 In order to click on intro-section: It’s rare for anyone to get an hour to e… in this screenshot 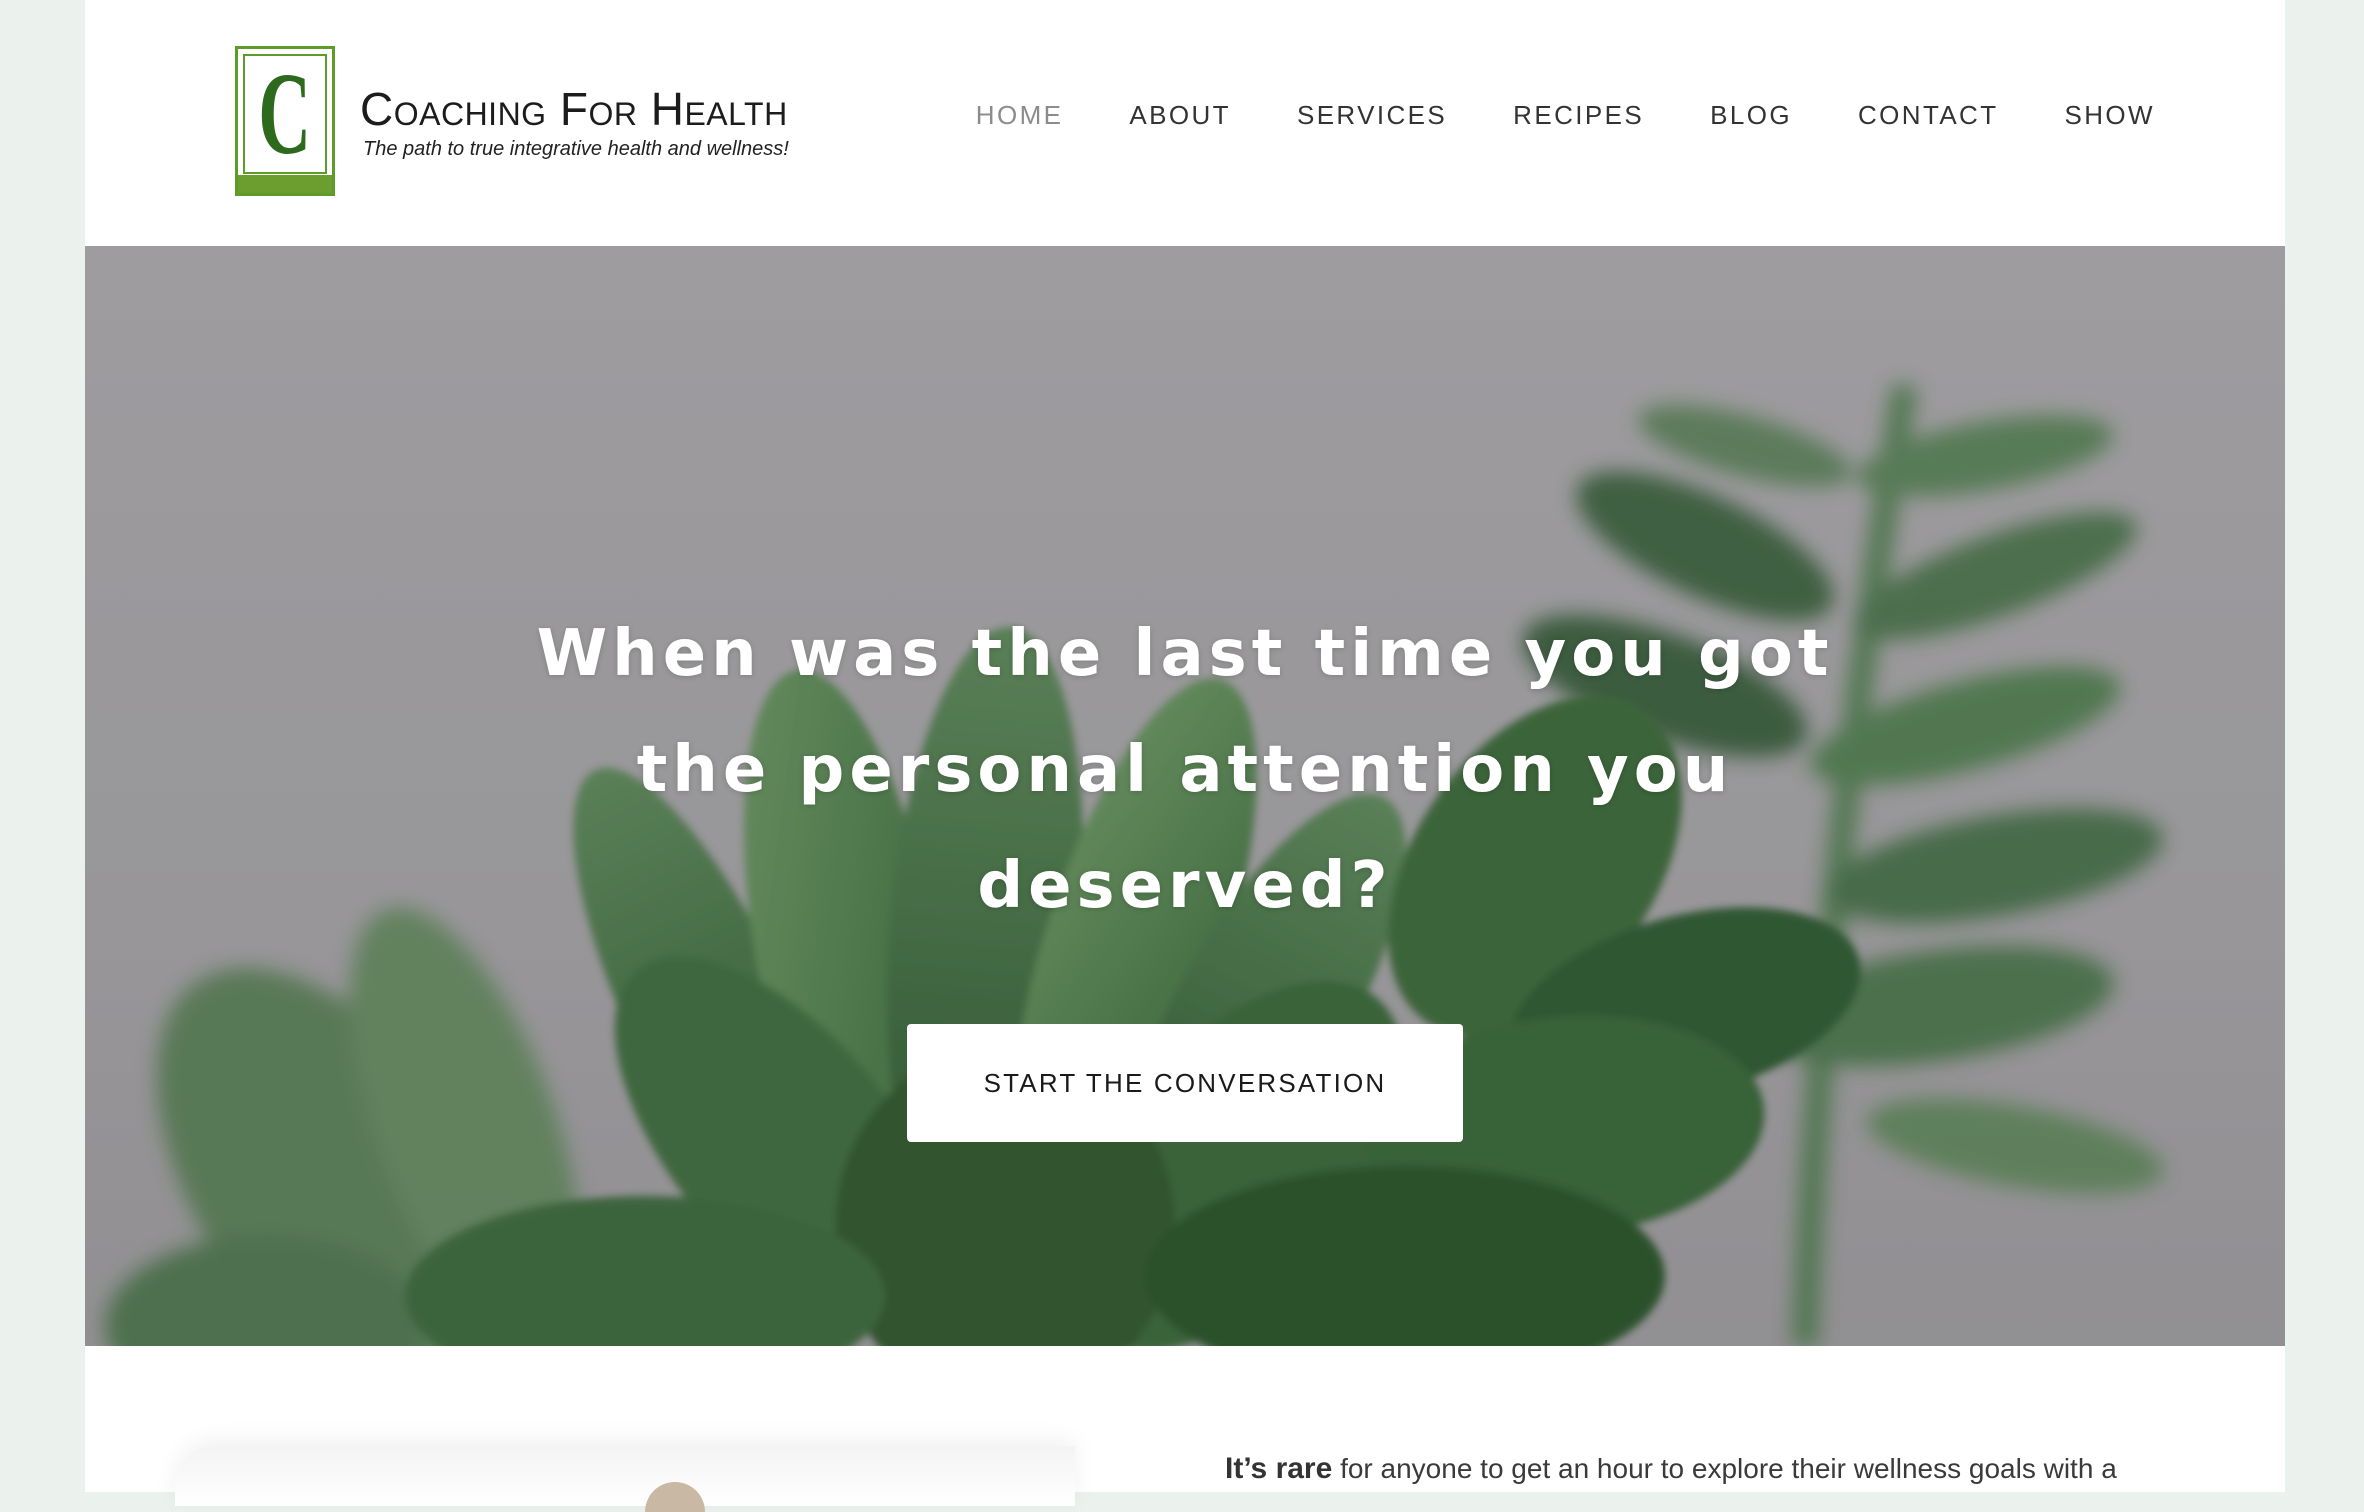, I will do `click(1185, 1429)`.